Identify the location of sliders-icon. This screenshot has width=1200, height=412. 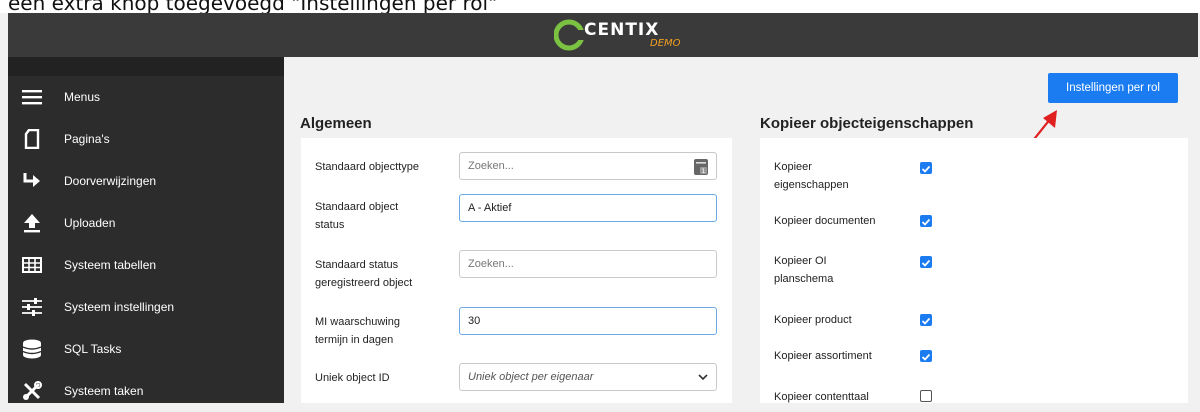
(32, 307).